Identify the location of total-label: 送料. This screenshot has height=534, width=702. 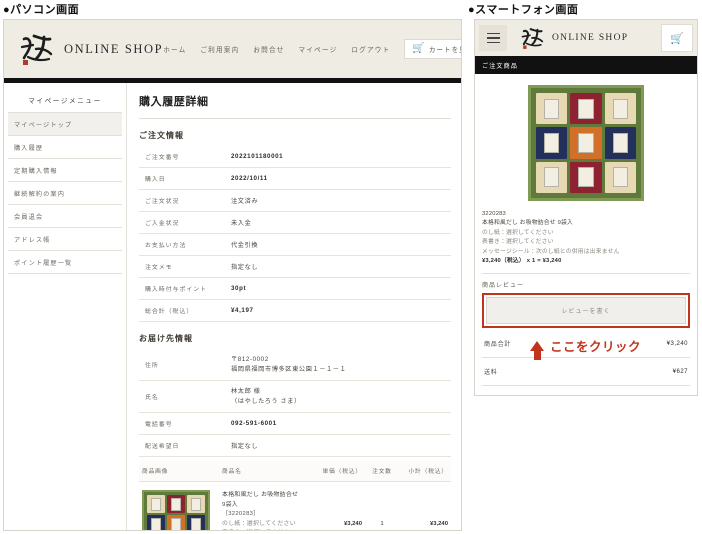
(491, 373).